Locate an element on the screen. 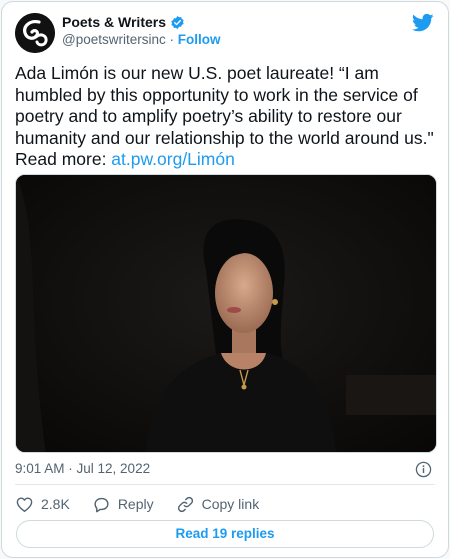 This screenshot has height=559, width=450. divider is located at coordinates (225, 484).